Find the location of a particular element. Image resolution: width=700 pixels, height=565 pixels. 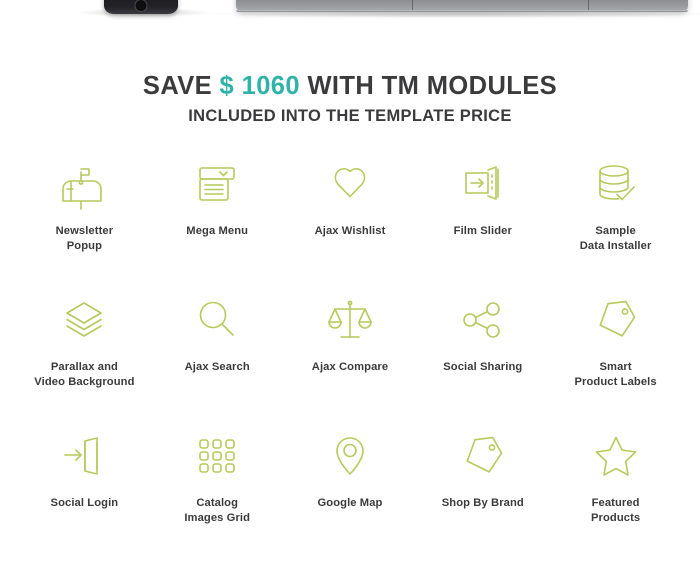

tablet-bottom-edge is located at coordinates (462, 6).